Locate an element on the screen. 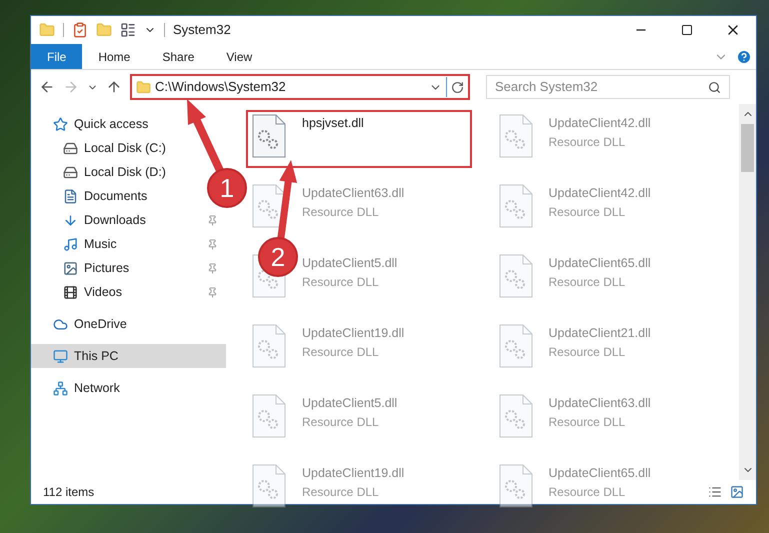 The image size is (769, 533). nav-item: Videos is located at coordinates (92, 292).